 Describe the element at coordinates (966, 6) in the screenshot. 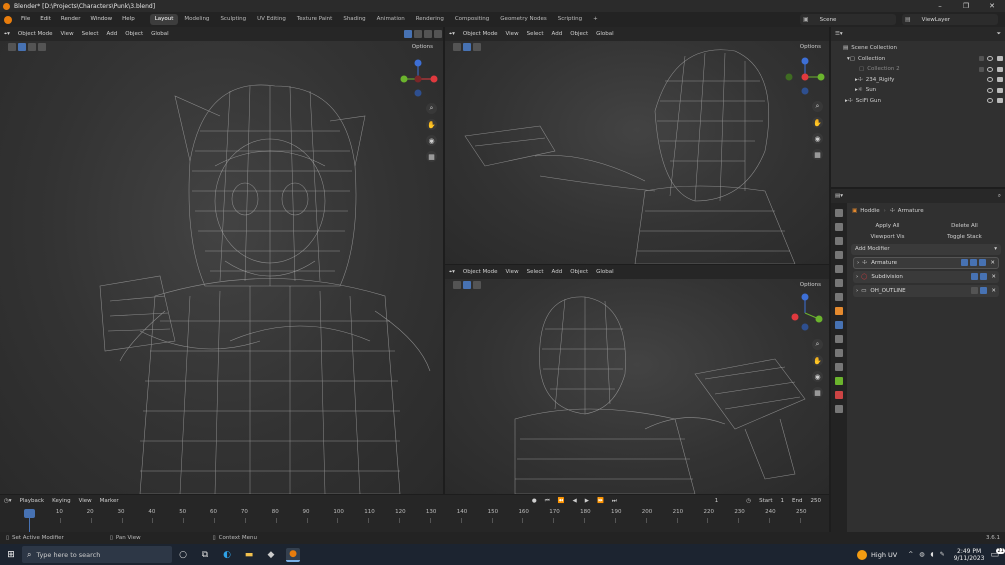

I see `maximize-icon: ❐` at that location.